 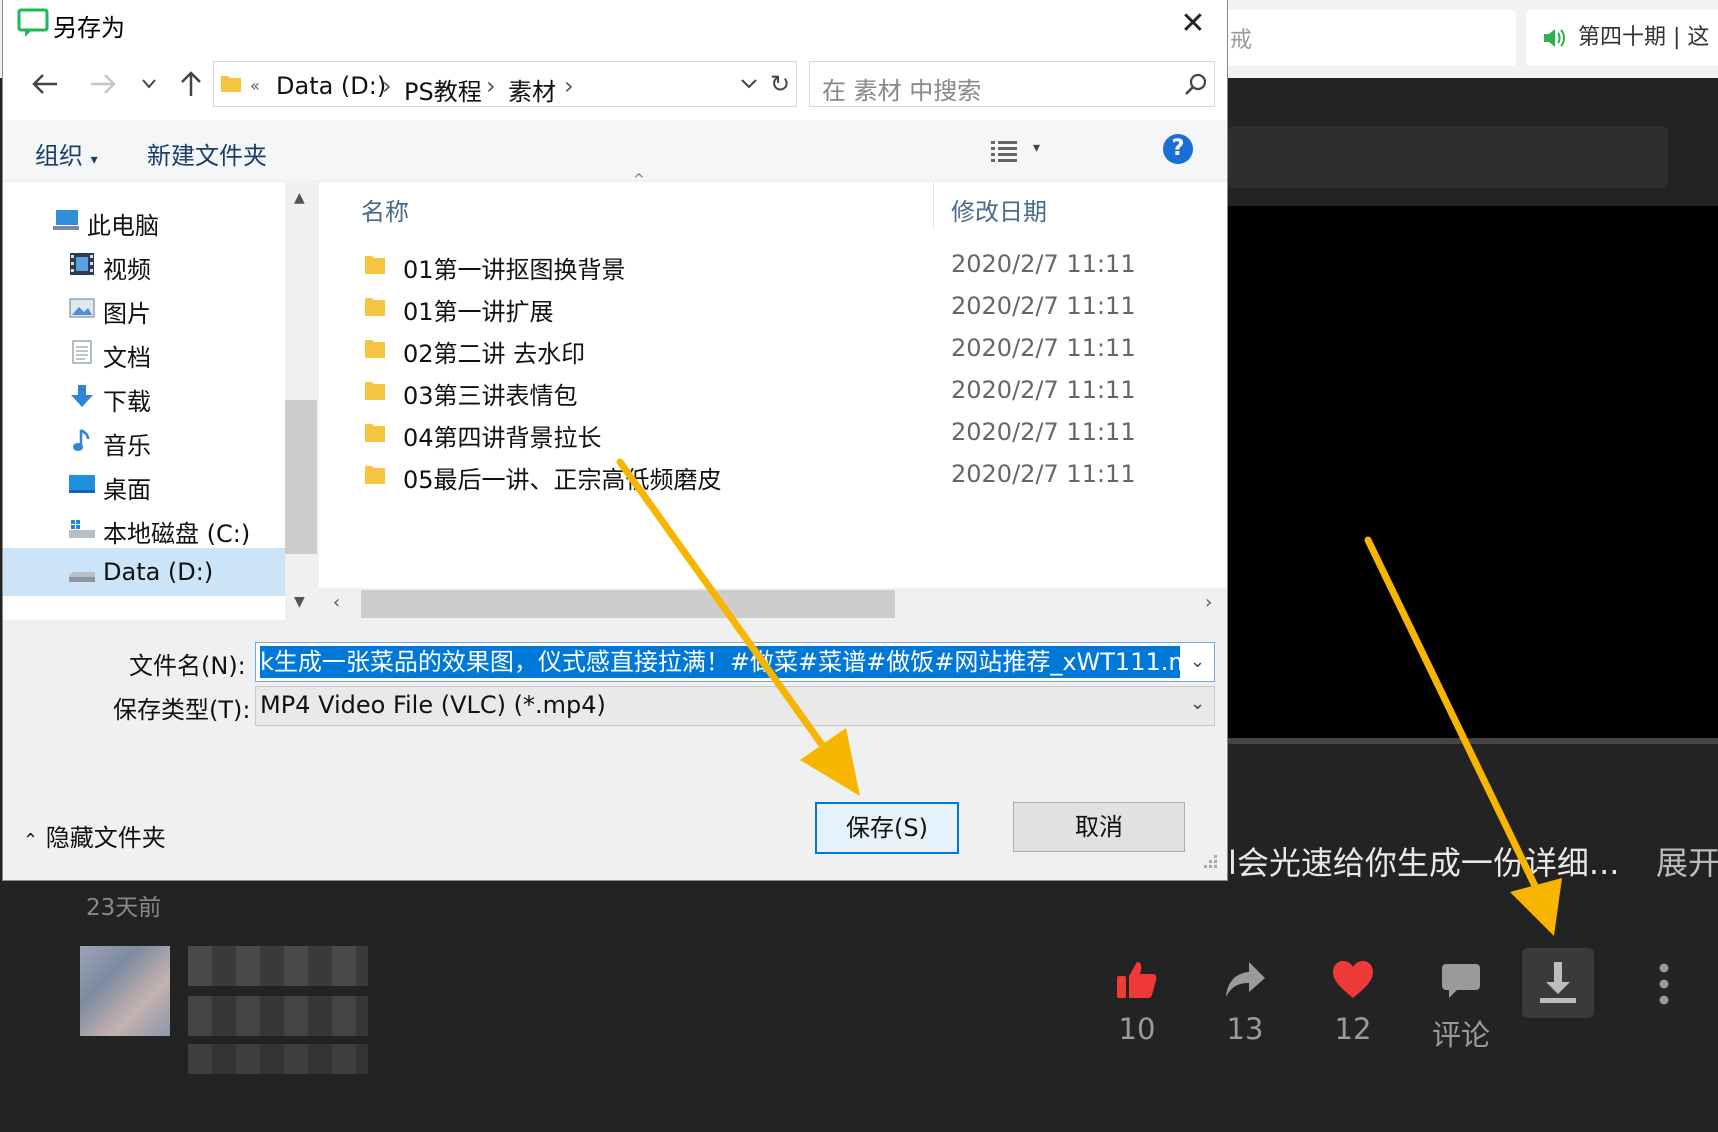 I want to click on column-divider, so click(x=933, y=206).